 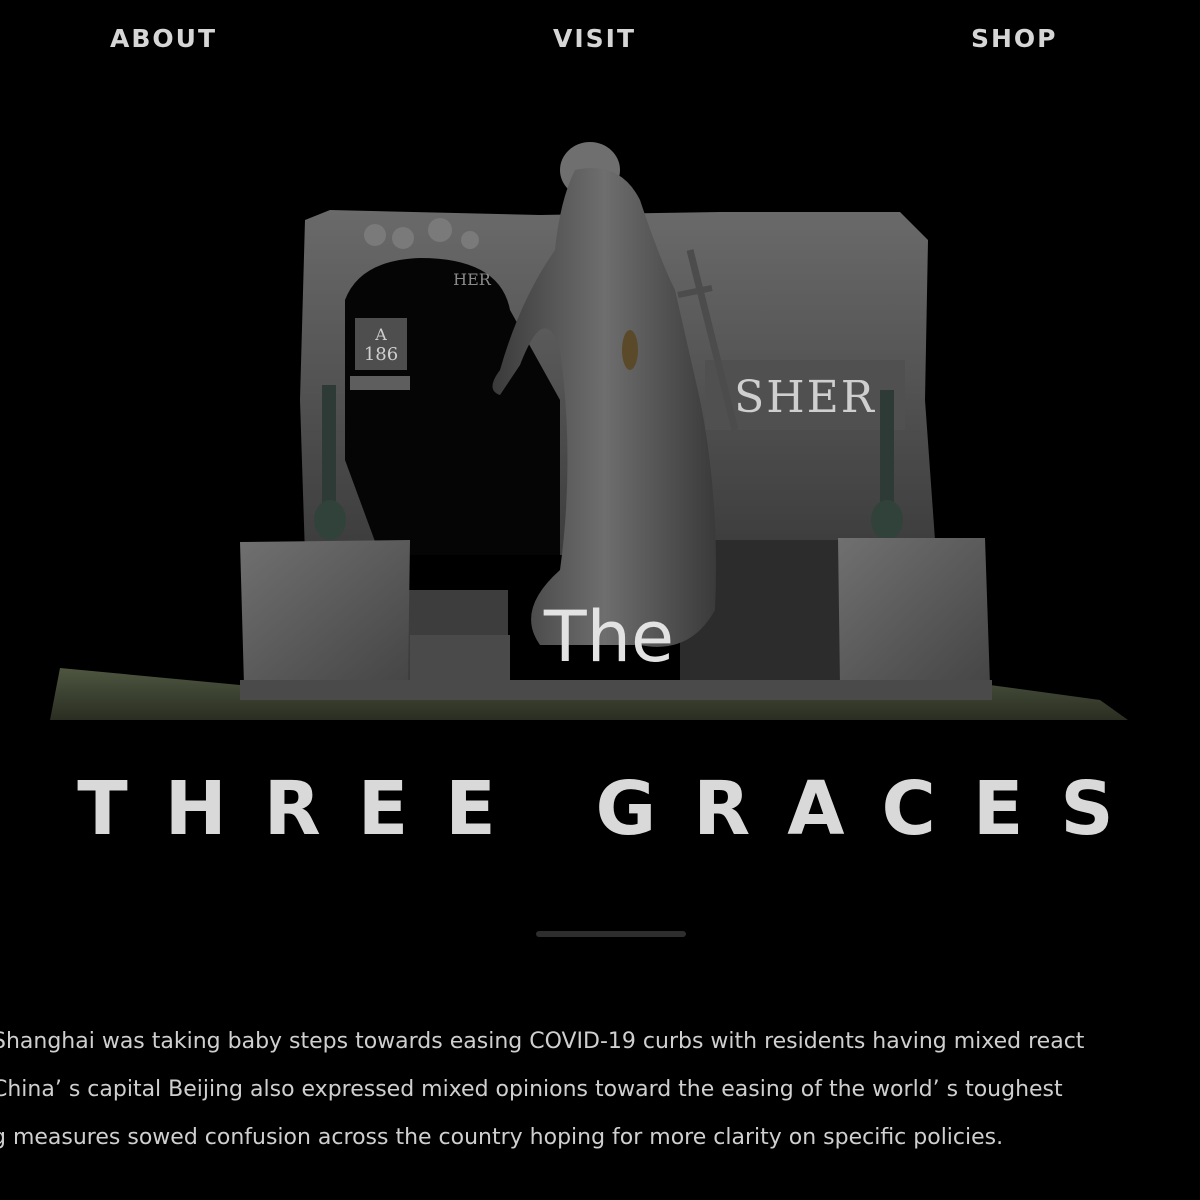 What do you see at coordinates (614, 809) in the screenshot?
I see `hero-title-main: THREE GRACES` at bounding box center [614, 809].